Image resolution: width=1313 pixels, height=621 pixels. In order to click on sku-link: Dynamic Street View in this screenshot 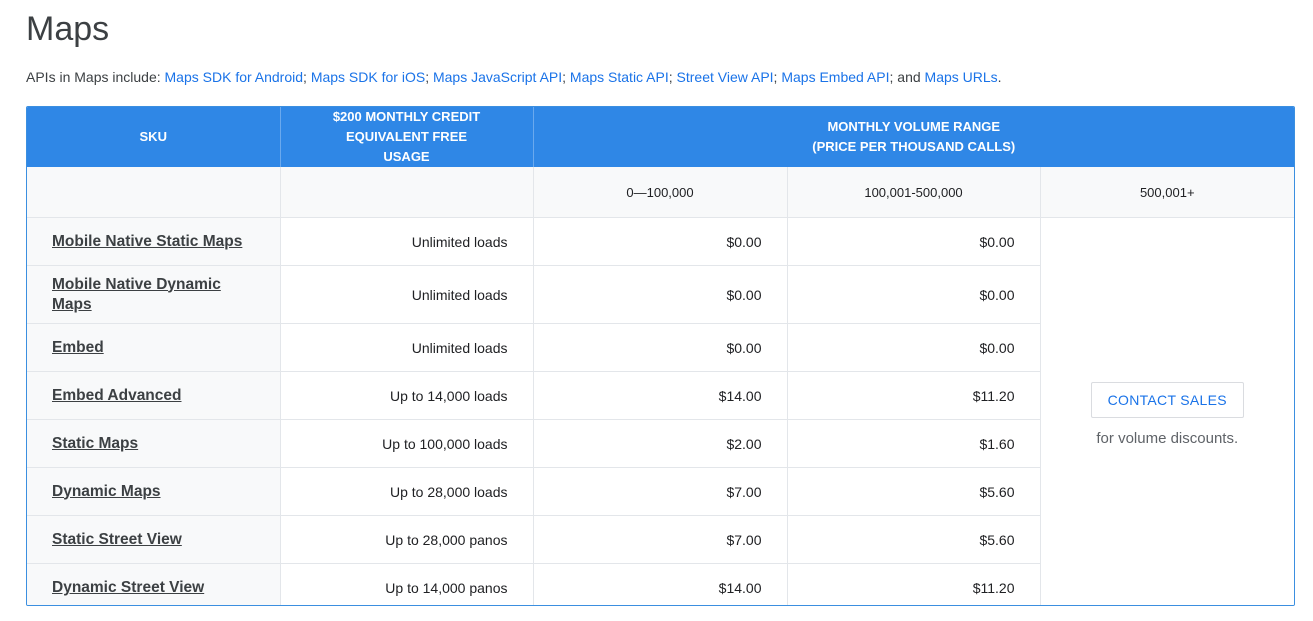, I will do `click(128, 587)`.